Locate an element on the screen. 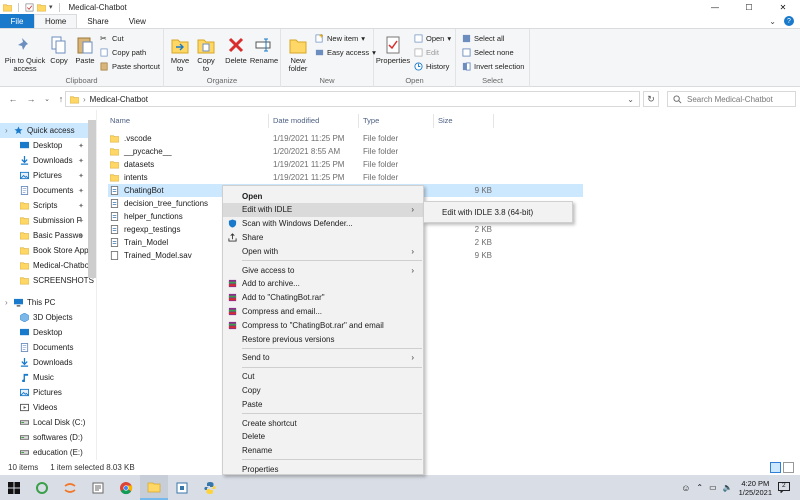 This screenshot has height=500, width=800. open-button: Open ▾ is located at coordinates (432, 38).